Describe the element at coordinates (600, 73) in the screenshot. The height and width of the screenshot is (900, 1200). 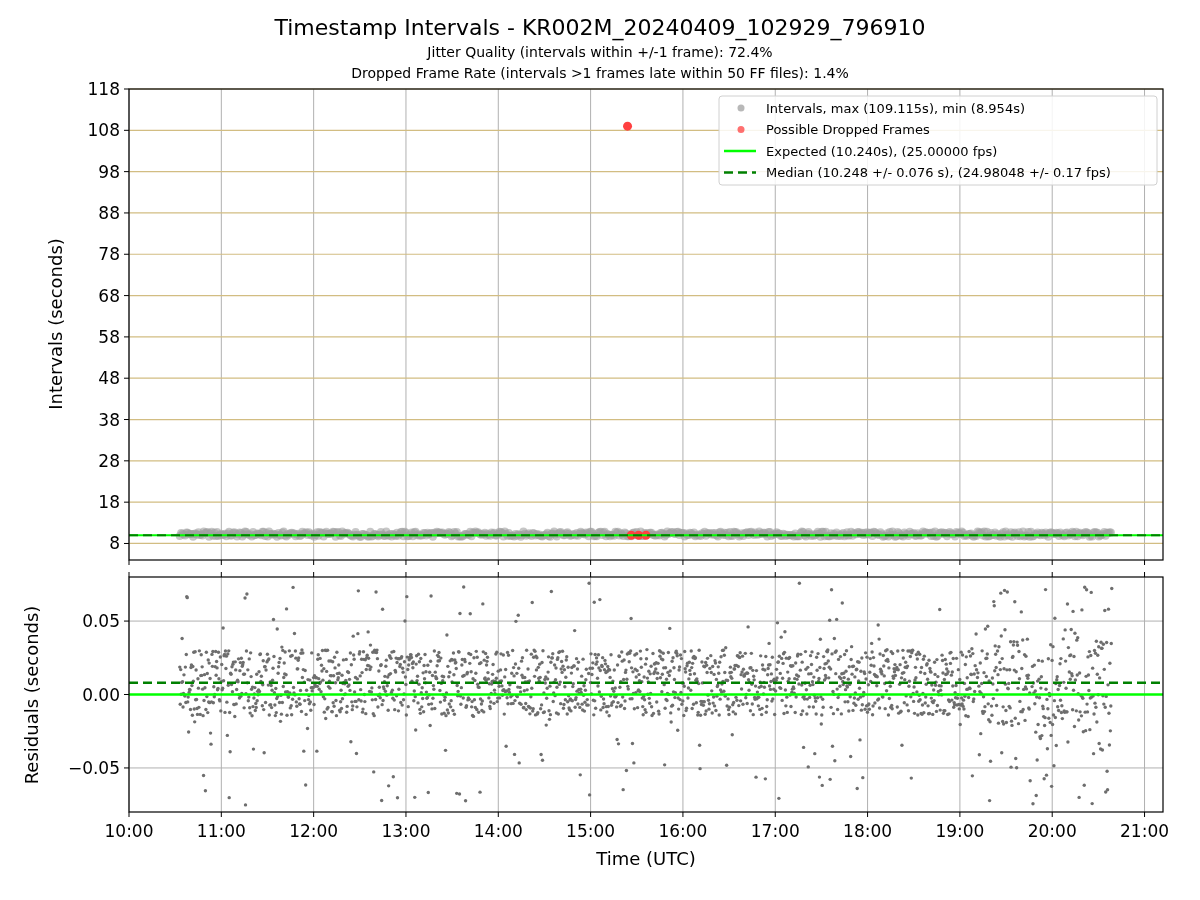
I see `figure-subtitle: Dropped Frame Rate (intervals >1 frames late within 50 FF files): 1.4%` at that location.